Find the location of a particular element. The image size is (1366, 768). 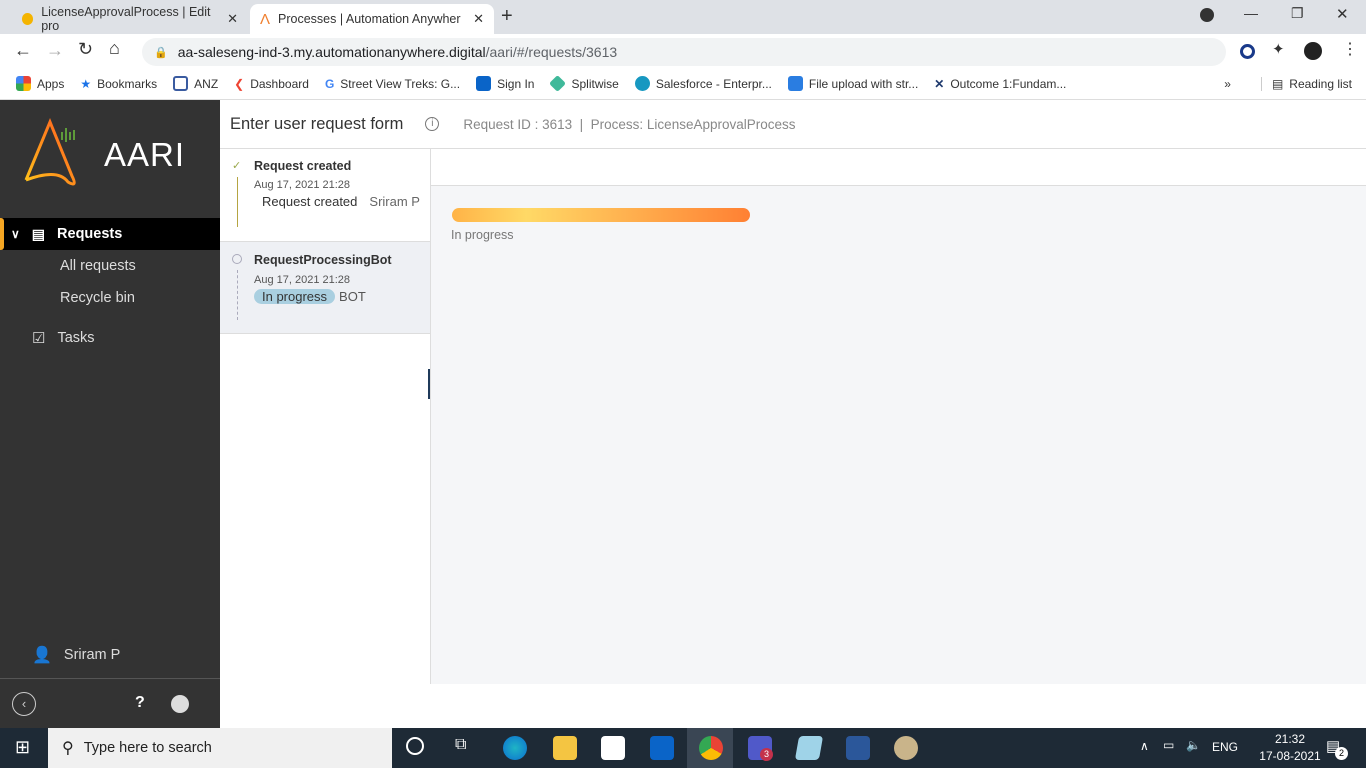

show-hidden-icons: ∧ is located at coordinates (1144, 746).